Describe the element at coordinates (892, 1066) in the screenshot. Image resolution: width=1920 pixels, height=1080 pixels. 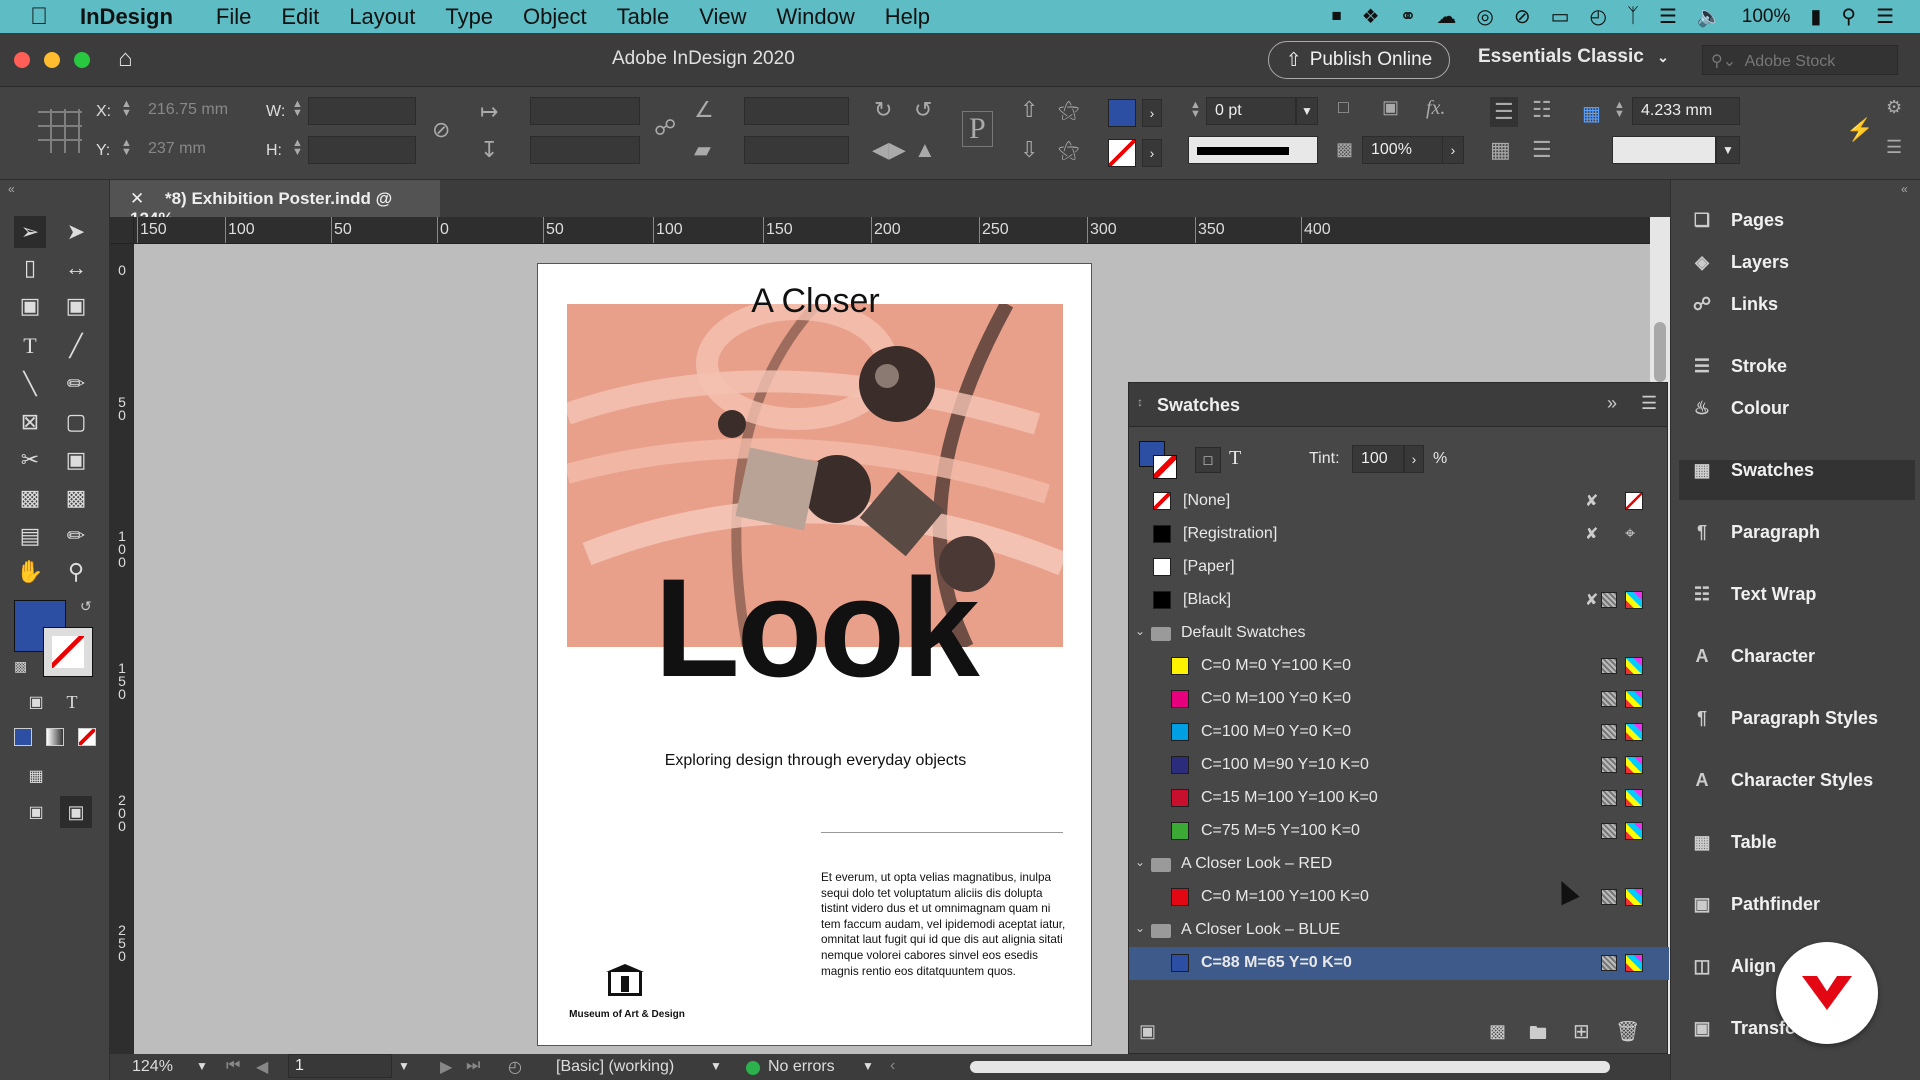
I see `scroll-left-icon: ‹` at that location.